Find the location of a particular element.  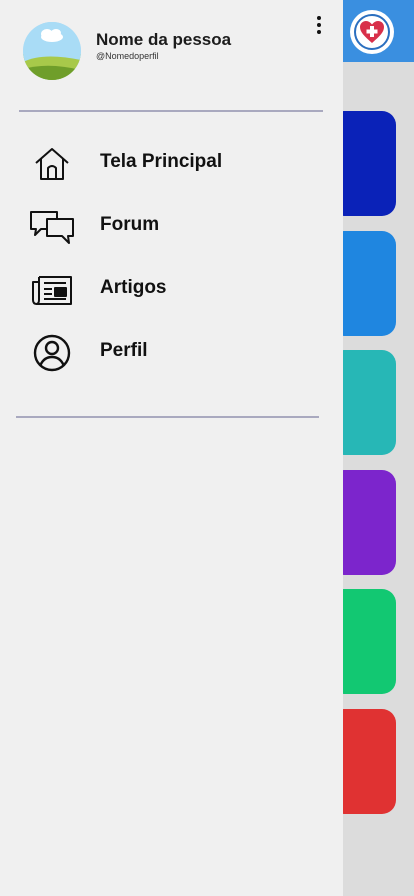

heart-cross-icon is located at coordinates (372, 32).